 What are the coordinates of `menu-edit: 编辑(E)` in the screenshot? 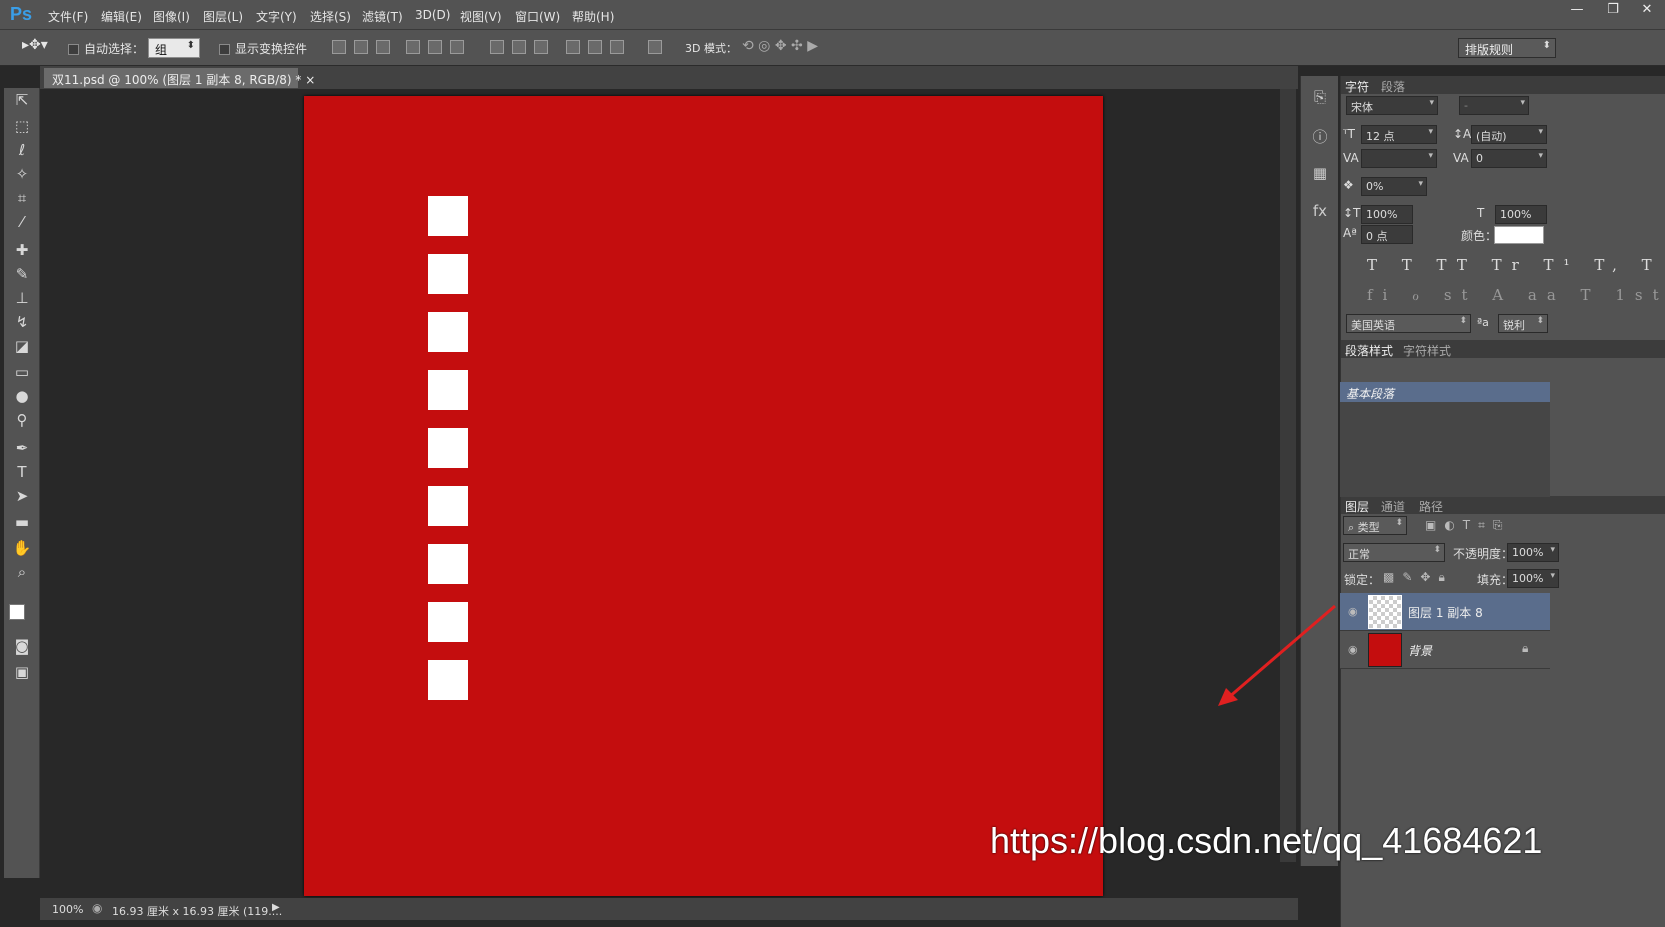 It's located at (121, 16).